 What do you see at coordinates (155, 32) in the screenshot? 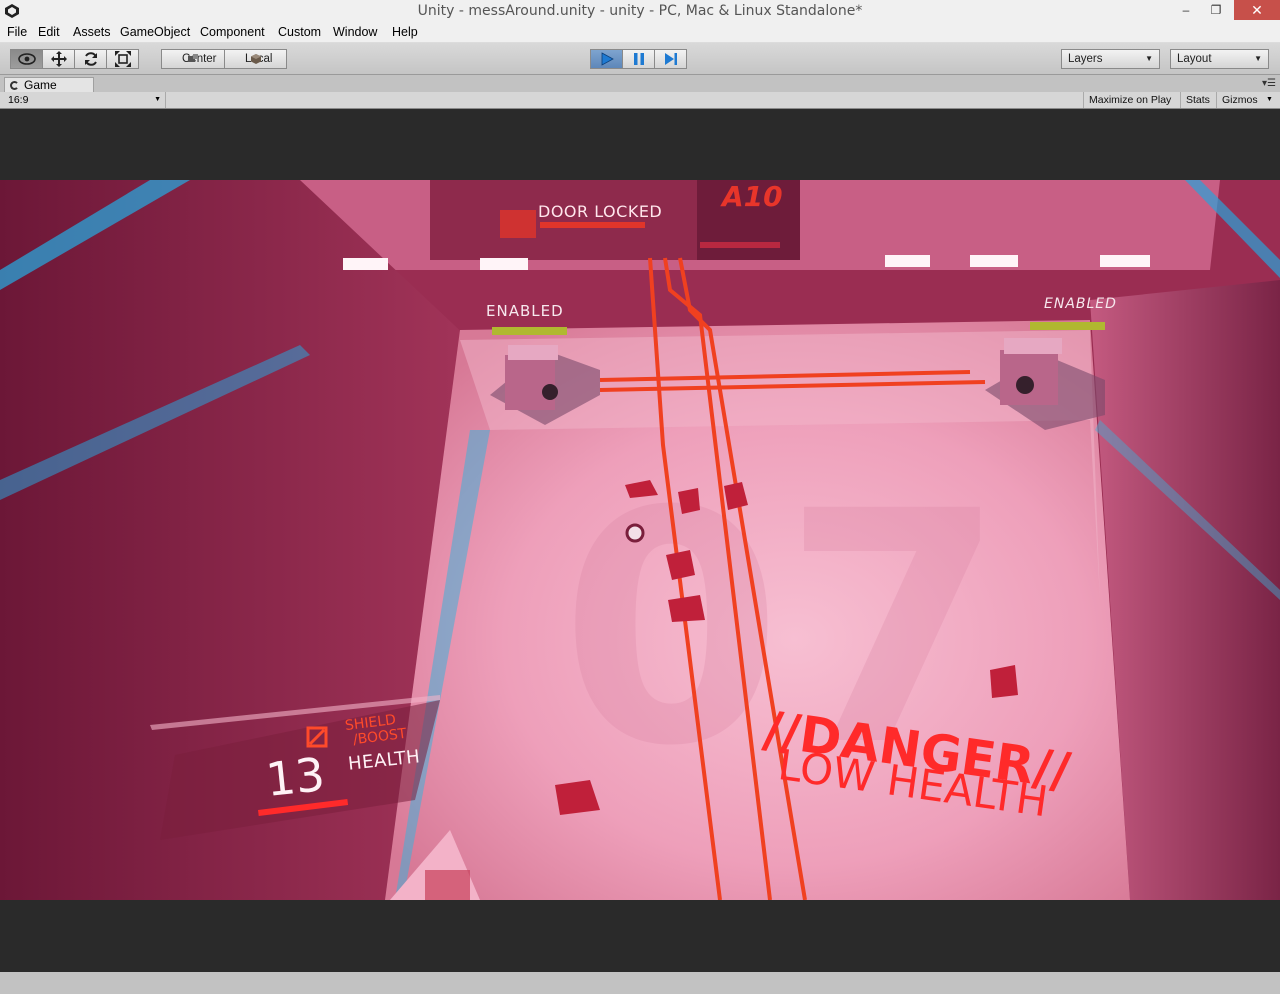
I see `menu-gameobject: GameObject` at bounding box center [155, 32].